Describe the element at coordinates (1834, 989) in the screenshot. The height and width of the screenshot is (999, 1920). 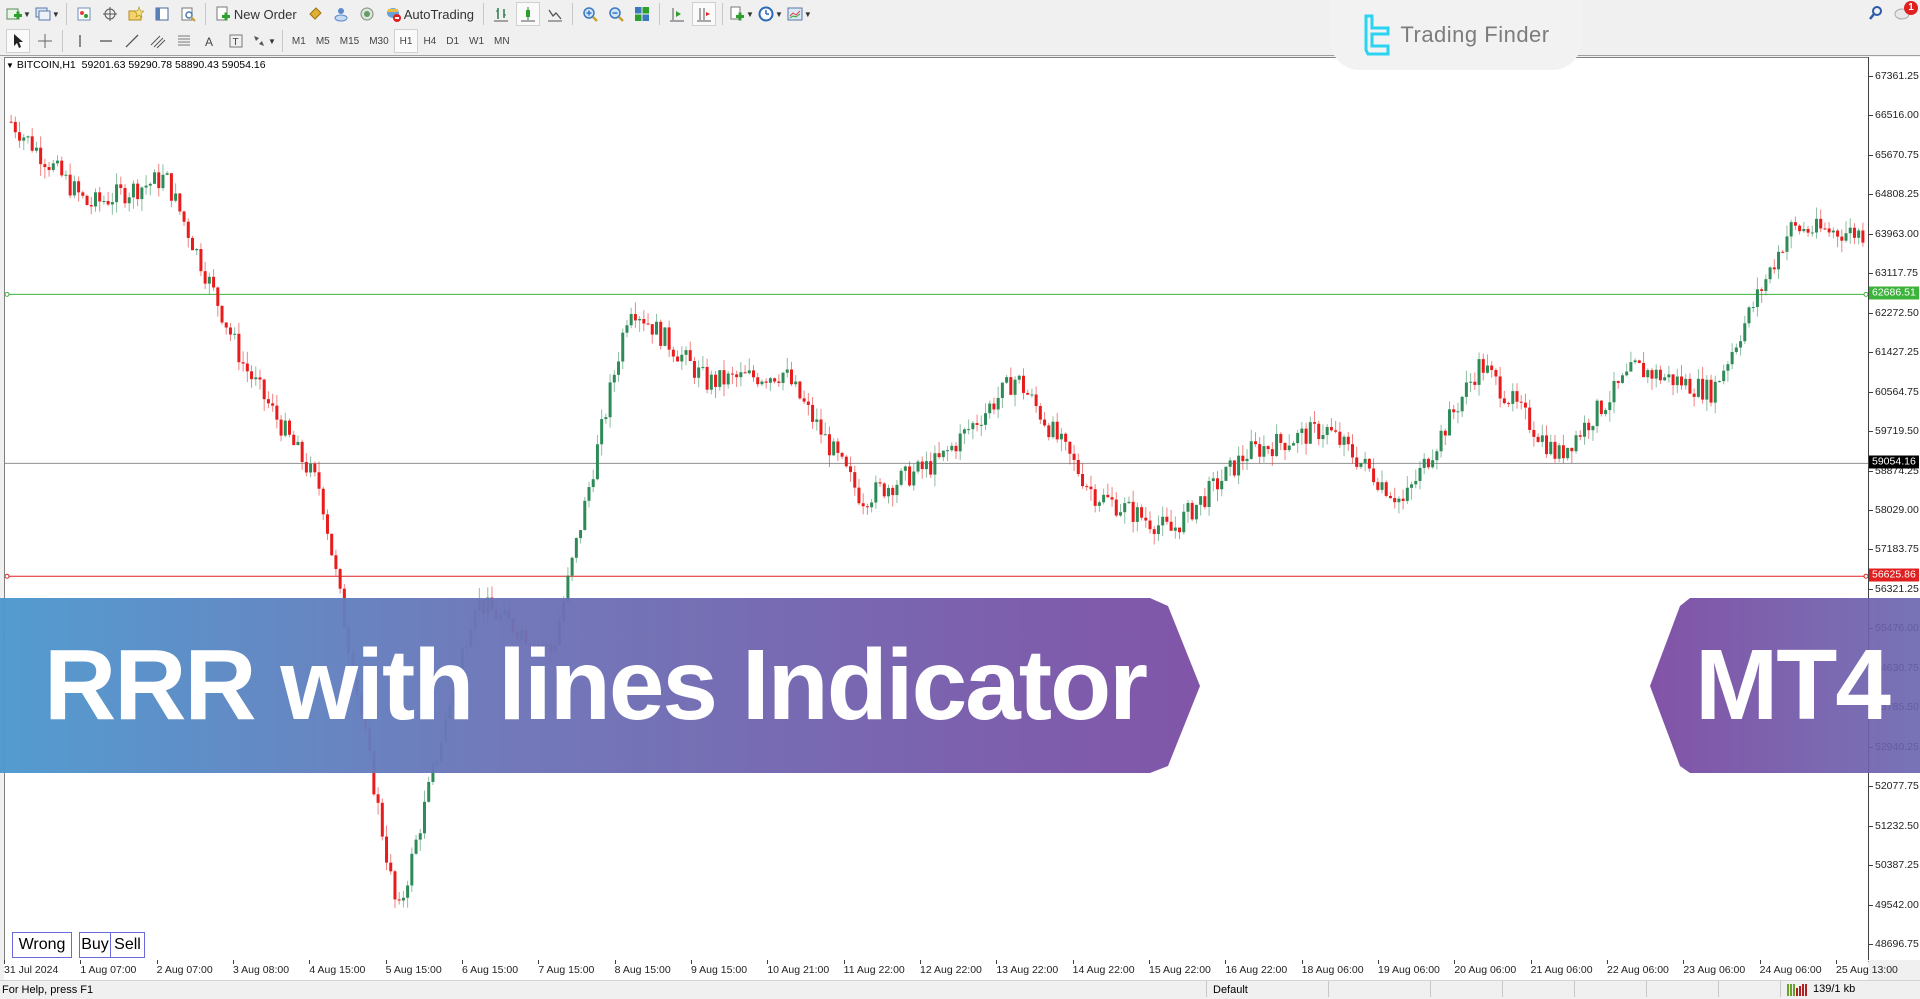
I see `connection-status: 139/1 kb` at that location.